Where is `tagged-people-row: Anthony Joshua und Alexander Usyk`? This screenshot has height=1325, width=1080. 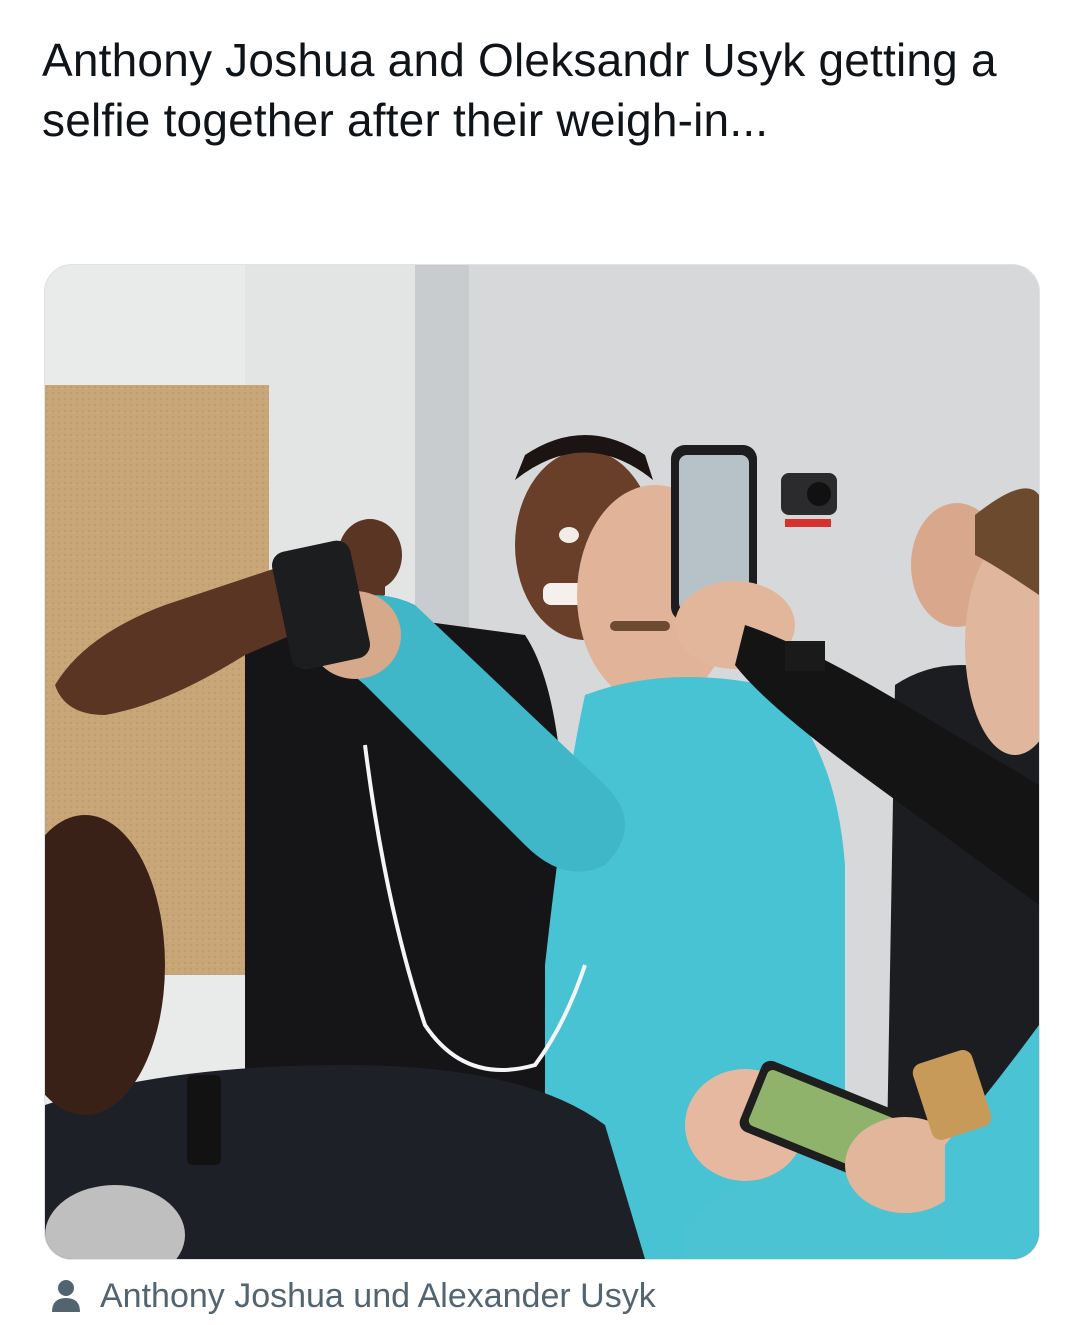
tagged-people-row: Anthony Joshua und Alexander Usyk is located at coordinates (353, 1296).